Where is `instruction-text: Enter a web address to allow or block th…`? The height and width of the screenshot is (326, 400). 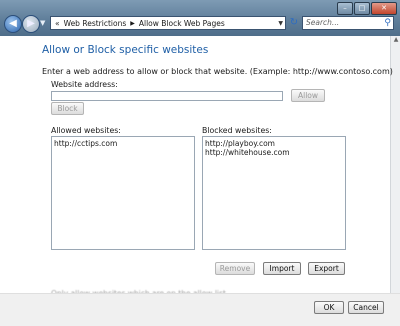
instruction-text: Enter a web address to allow or block th… is located at coordinates (217, 71).